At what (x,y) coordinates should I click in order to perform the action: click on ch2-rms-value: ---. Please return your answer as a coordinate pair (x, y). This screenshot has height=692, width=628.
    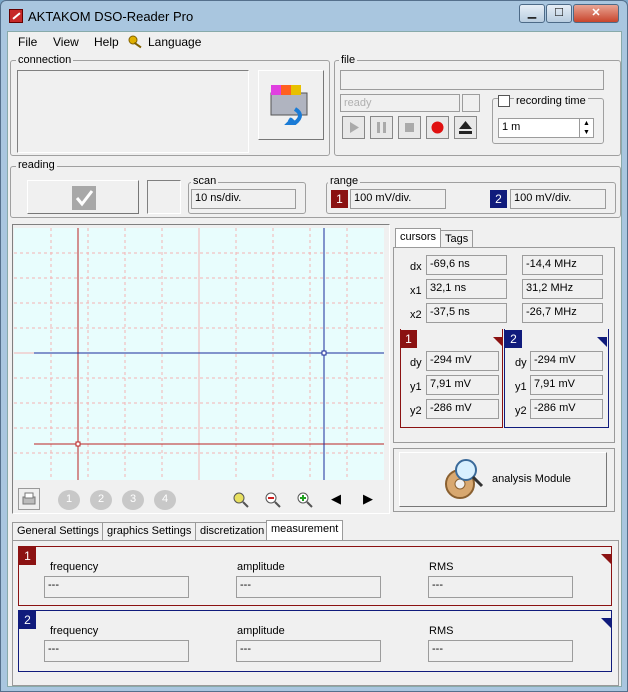
    Looking at the image, I should click on (500, 651).